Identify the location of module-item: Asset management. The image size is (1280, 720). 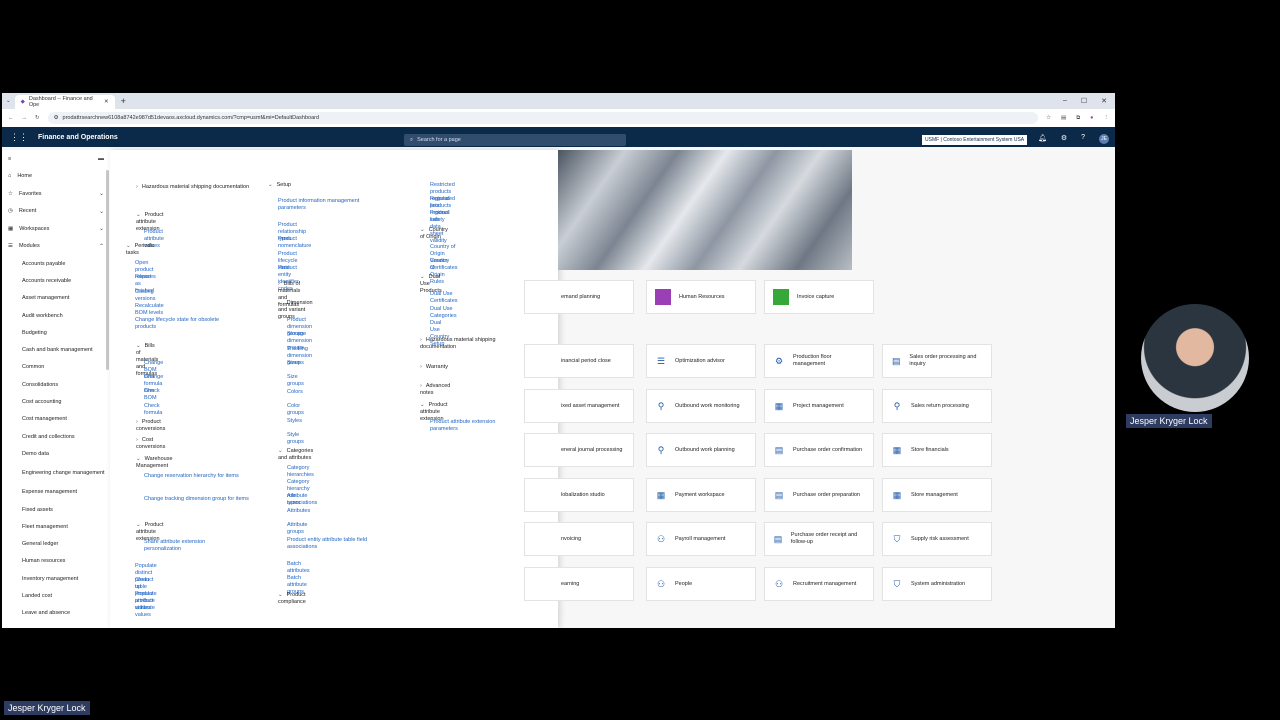
(56, 298).